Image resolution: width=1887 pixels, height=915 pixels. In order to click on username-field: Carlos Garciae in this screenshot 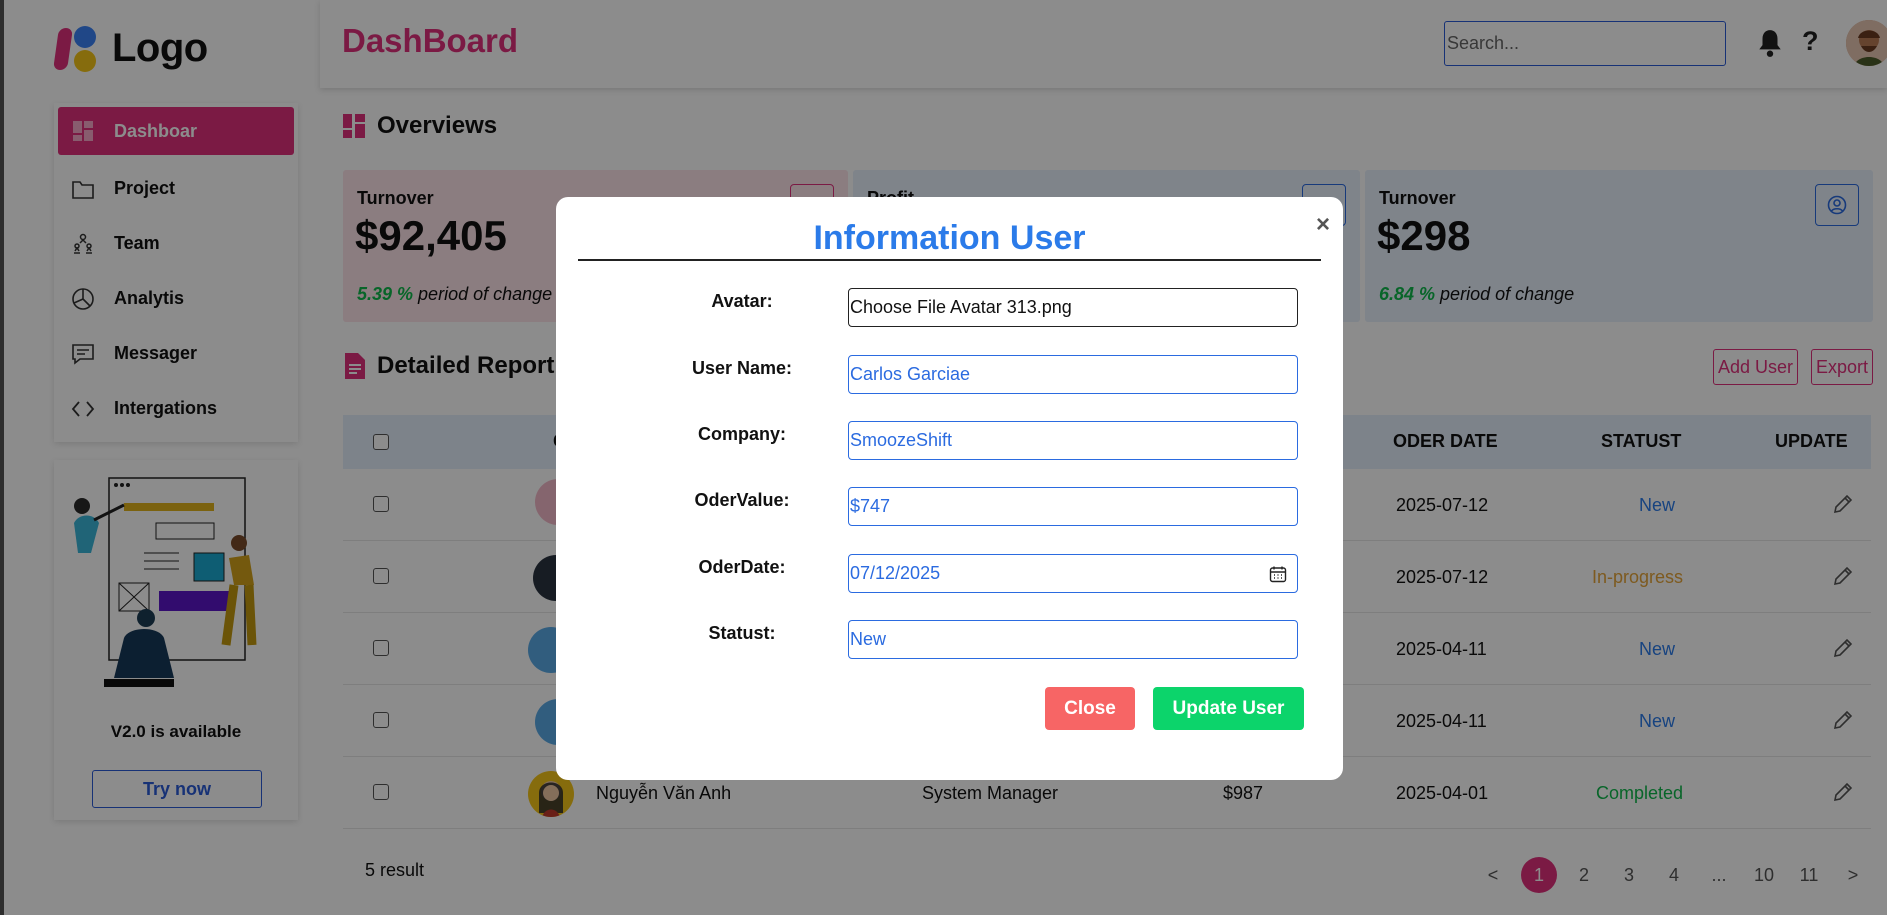, I will do `click(1073, 374)`.